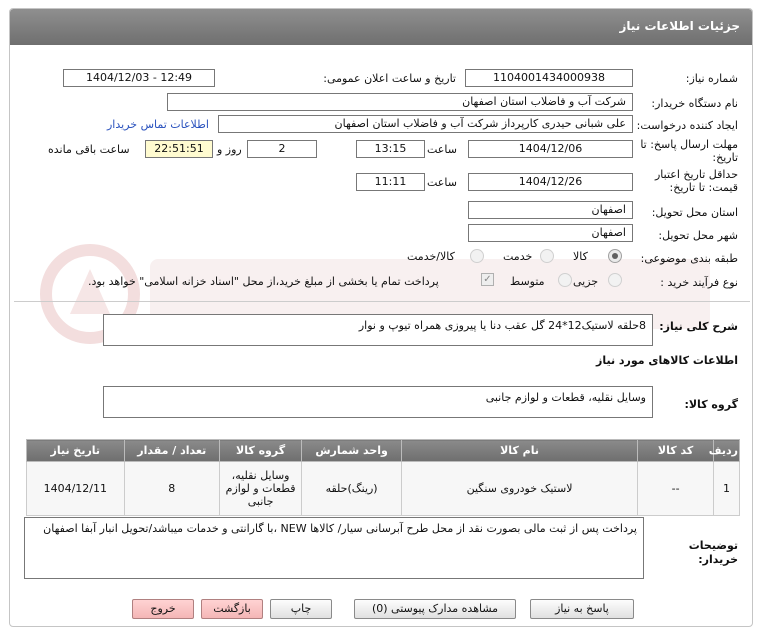  What do you see at coordinates (431, 256) in the screenshot?
I see `category-option-goods-service: کالا/خدمت` at bounding box center [431, 256].